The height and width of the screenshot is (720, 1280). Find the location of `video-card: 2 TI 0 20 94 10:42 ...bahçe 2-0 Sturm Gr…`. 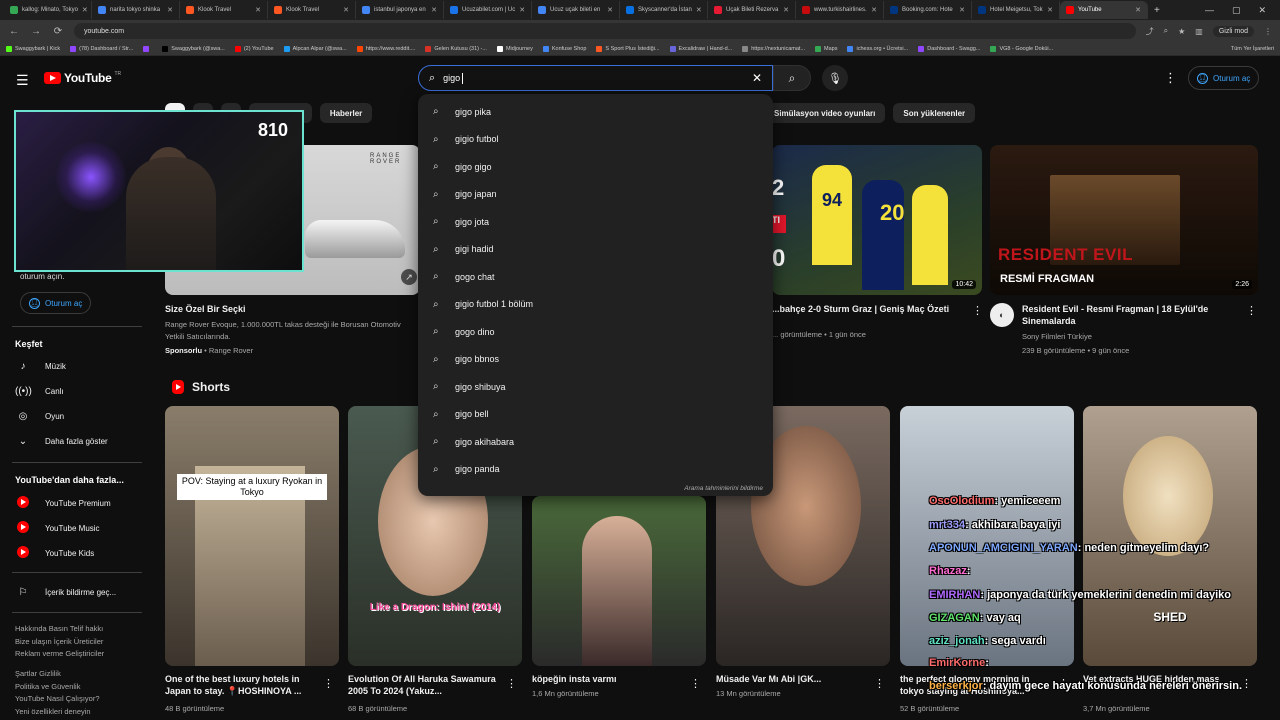

video-card: 2 TI 0 20 94 10:42 ...bahçe 2-0 Sturm Gr… is located at coordinates (877, 243).